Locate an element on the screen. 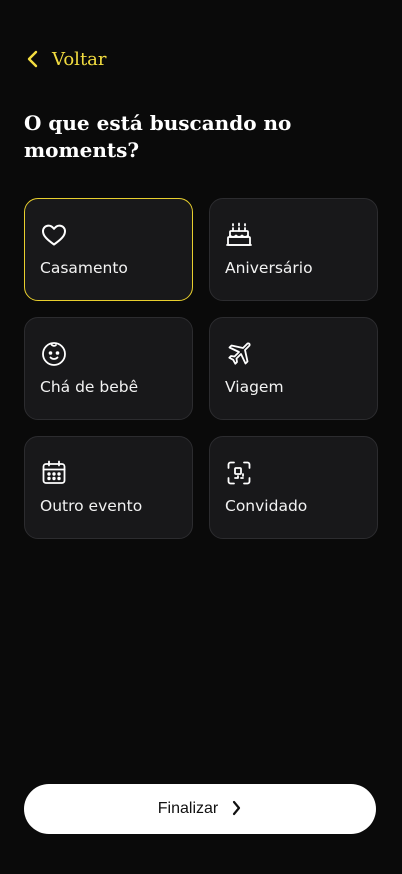  calendar-icon is located at coordinates (54, 473).